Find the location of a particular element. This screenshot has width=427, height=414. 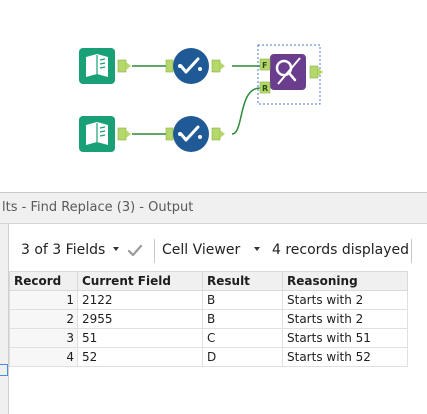

column-header-current-field: Current Field is located at coordinates (140, 281).